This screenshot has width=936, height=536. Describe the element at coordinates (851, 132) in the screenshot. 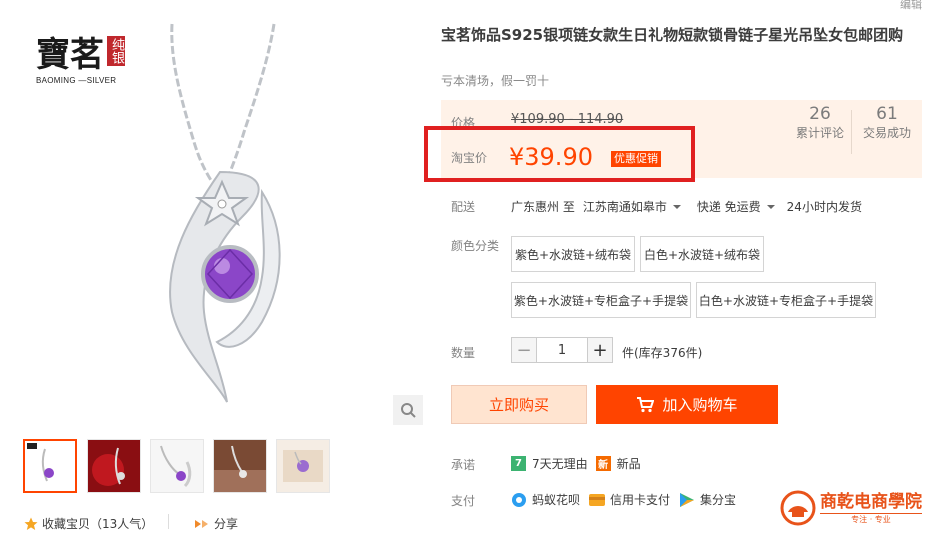

I see `stats-divider` at that location.